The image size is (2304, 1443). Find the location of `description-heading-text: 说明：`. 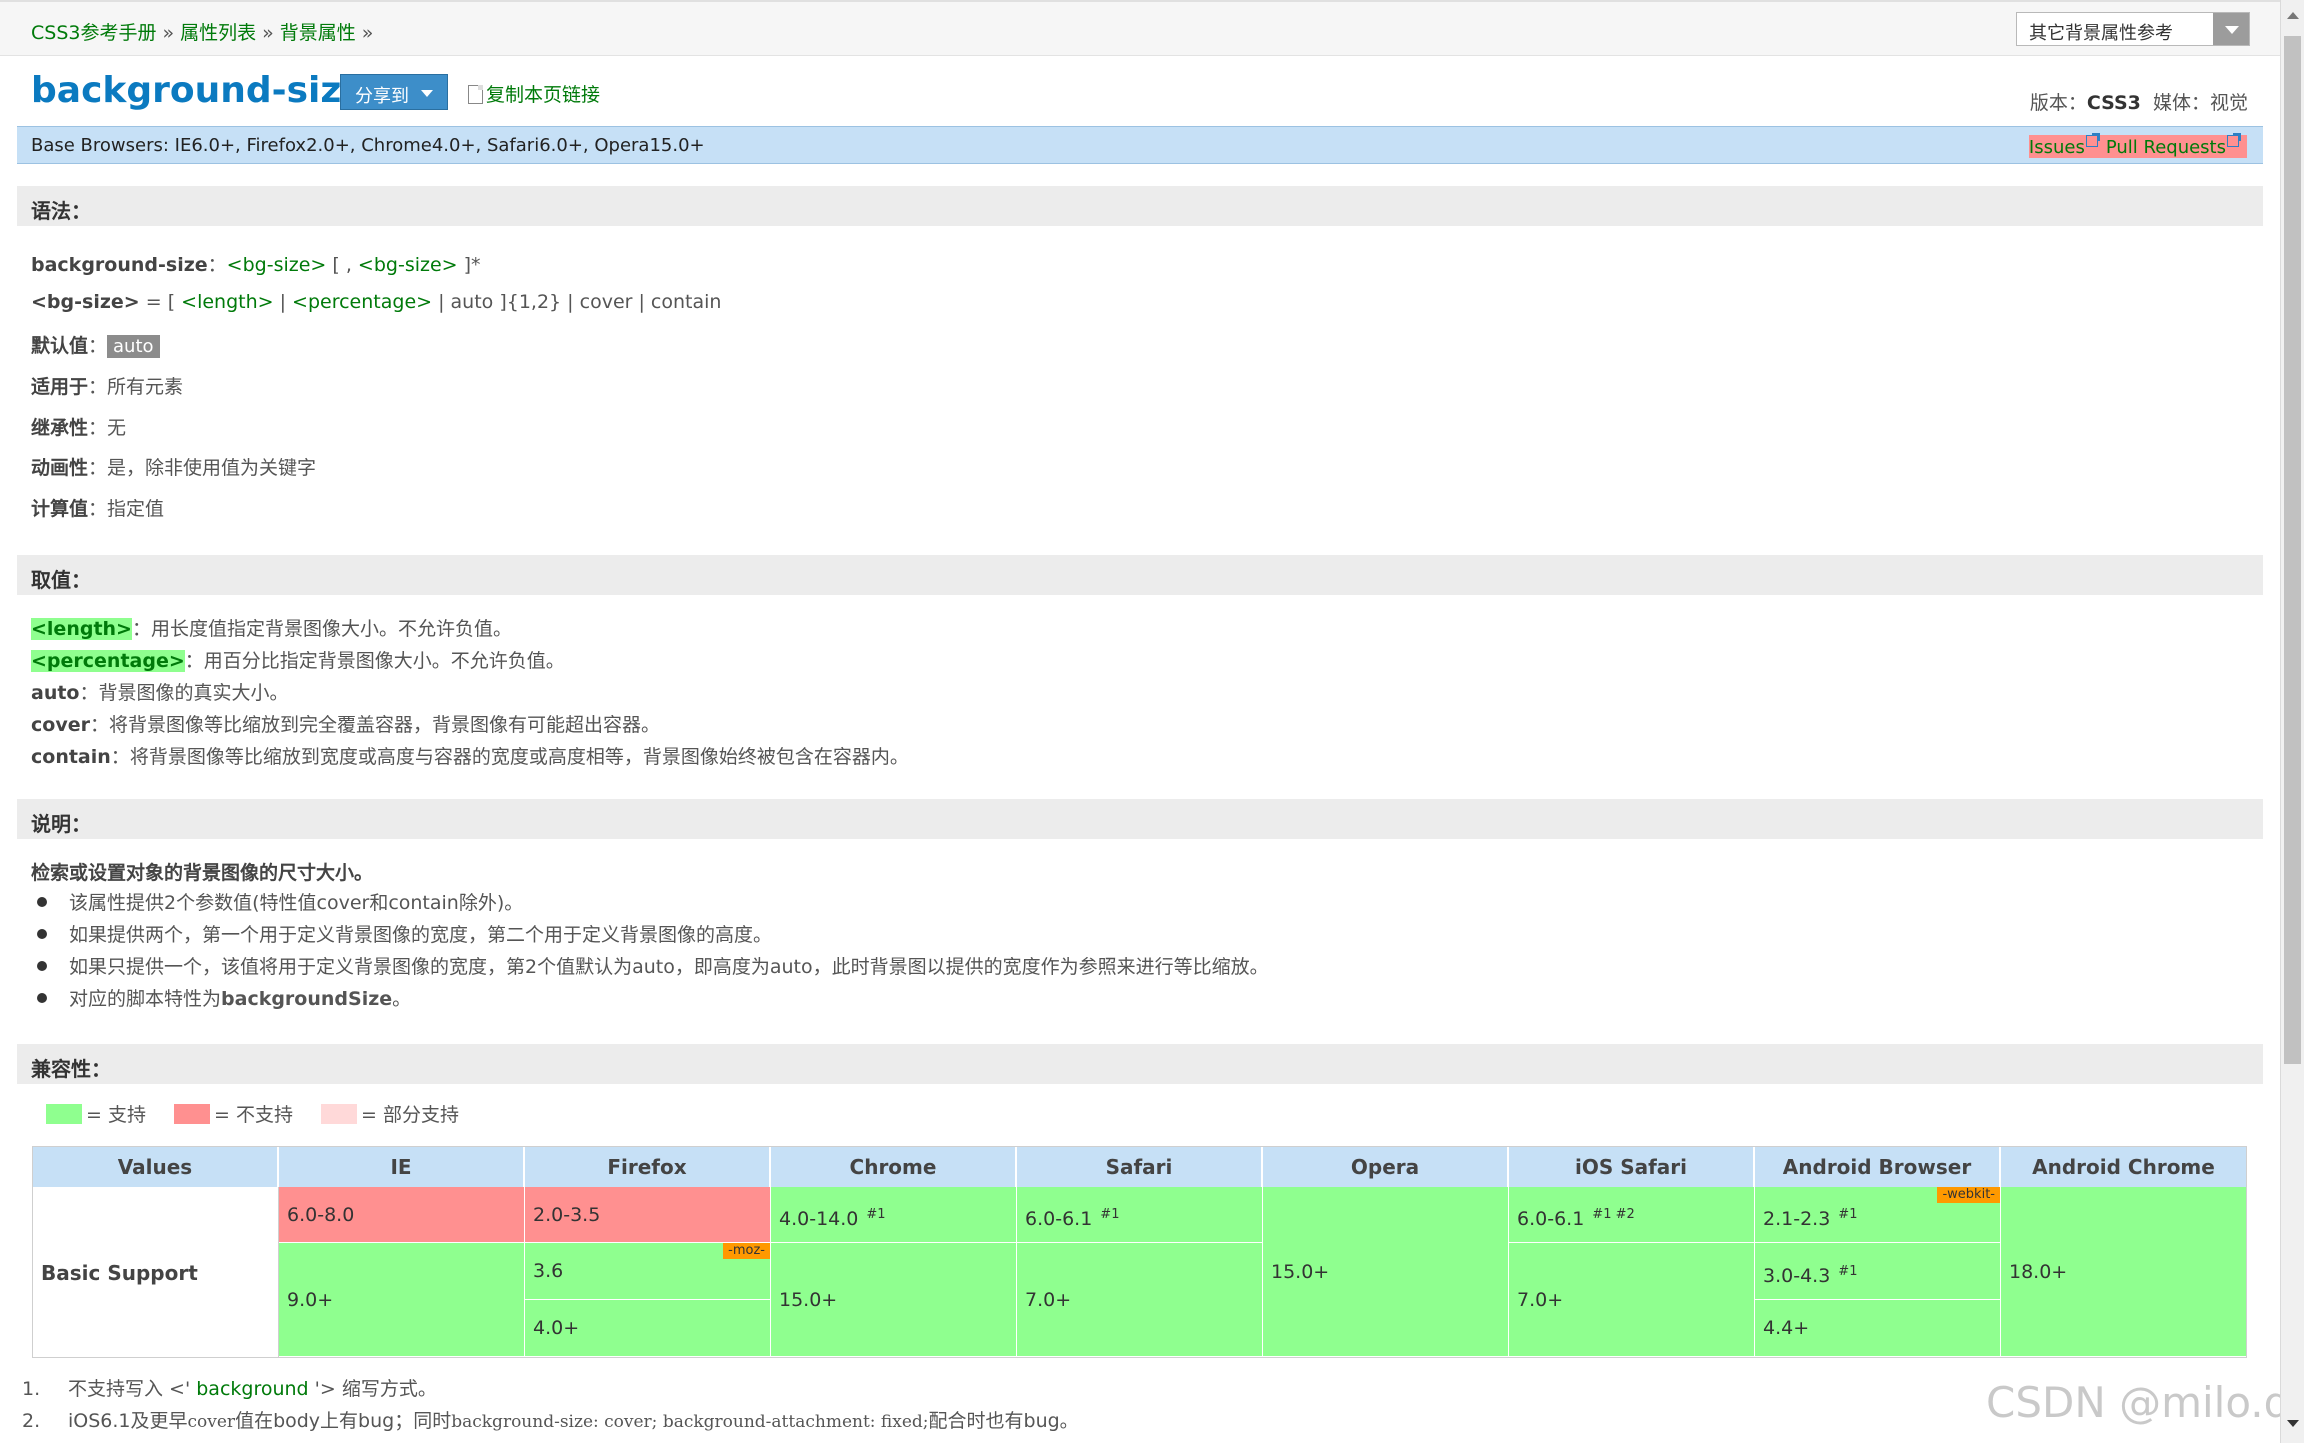

description-heading-text: 说明： is located at coordinates (61, 824).